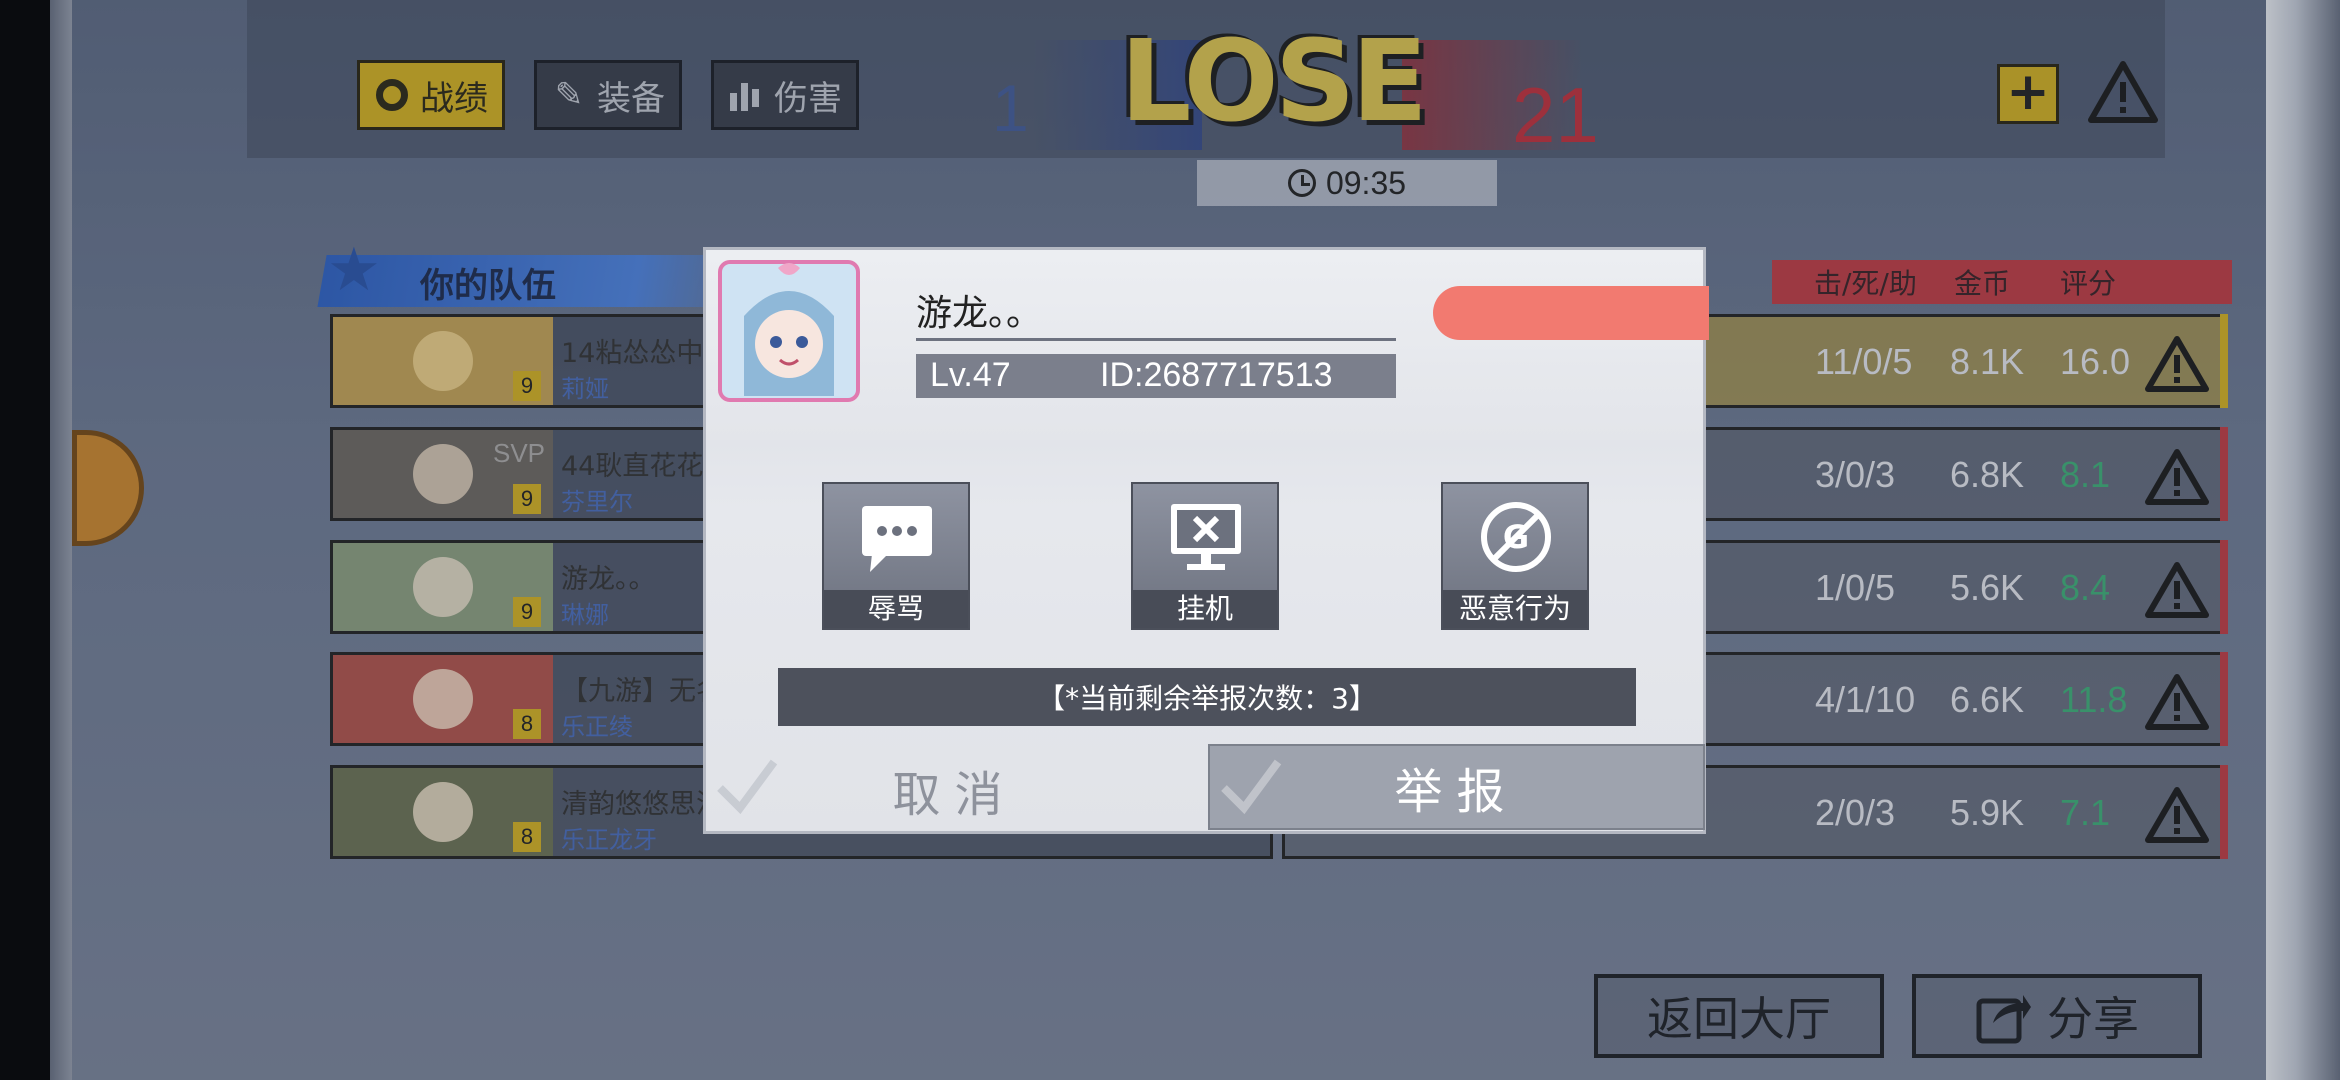  Describe the element at coordinates (1207, 697) in the screenshot. I see `remaining-reports: 【*当前剩余举报次数：3】` at that location.